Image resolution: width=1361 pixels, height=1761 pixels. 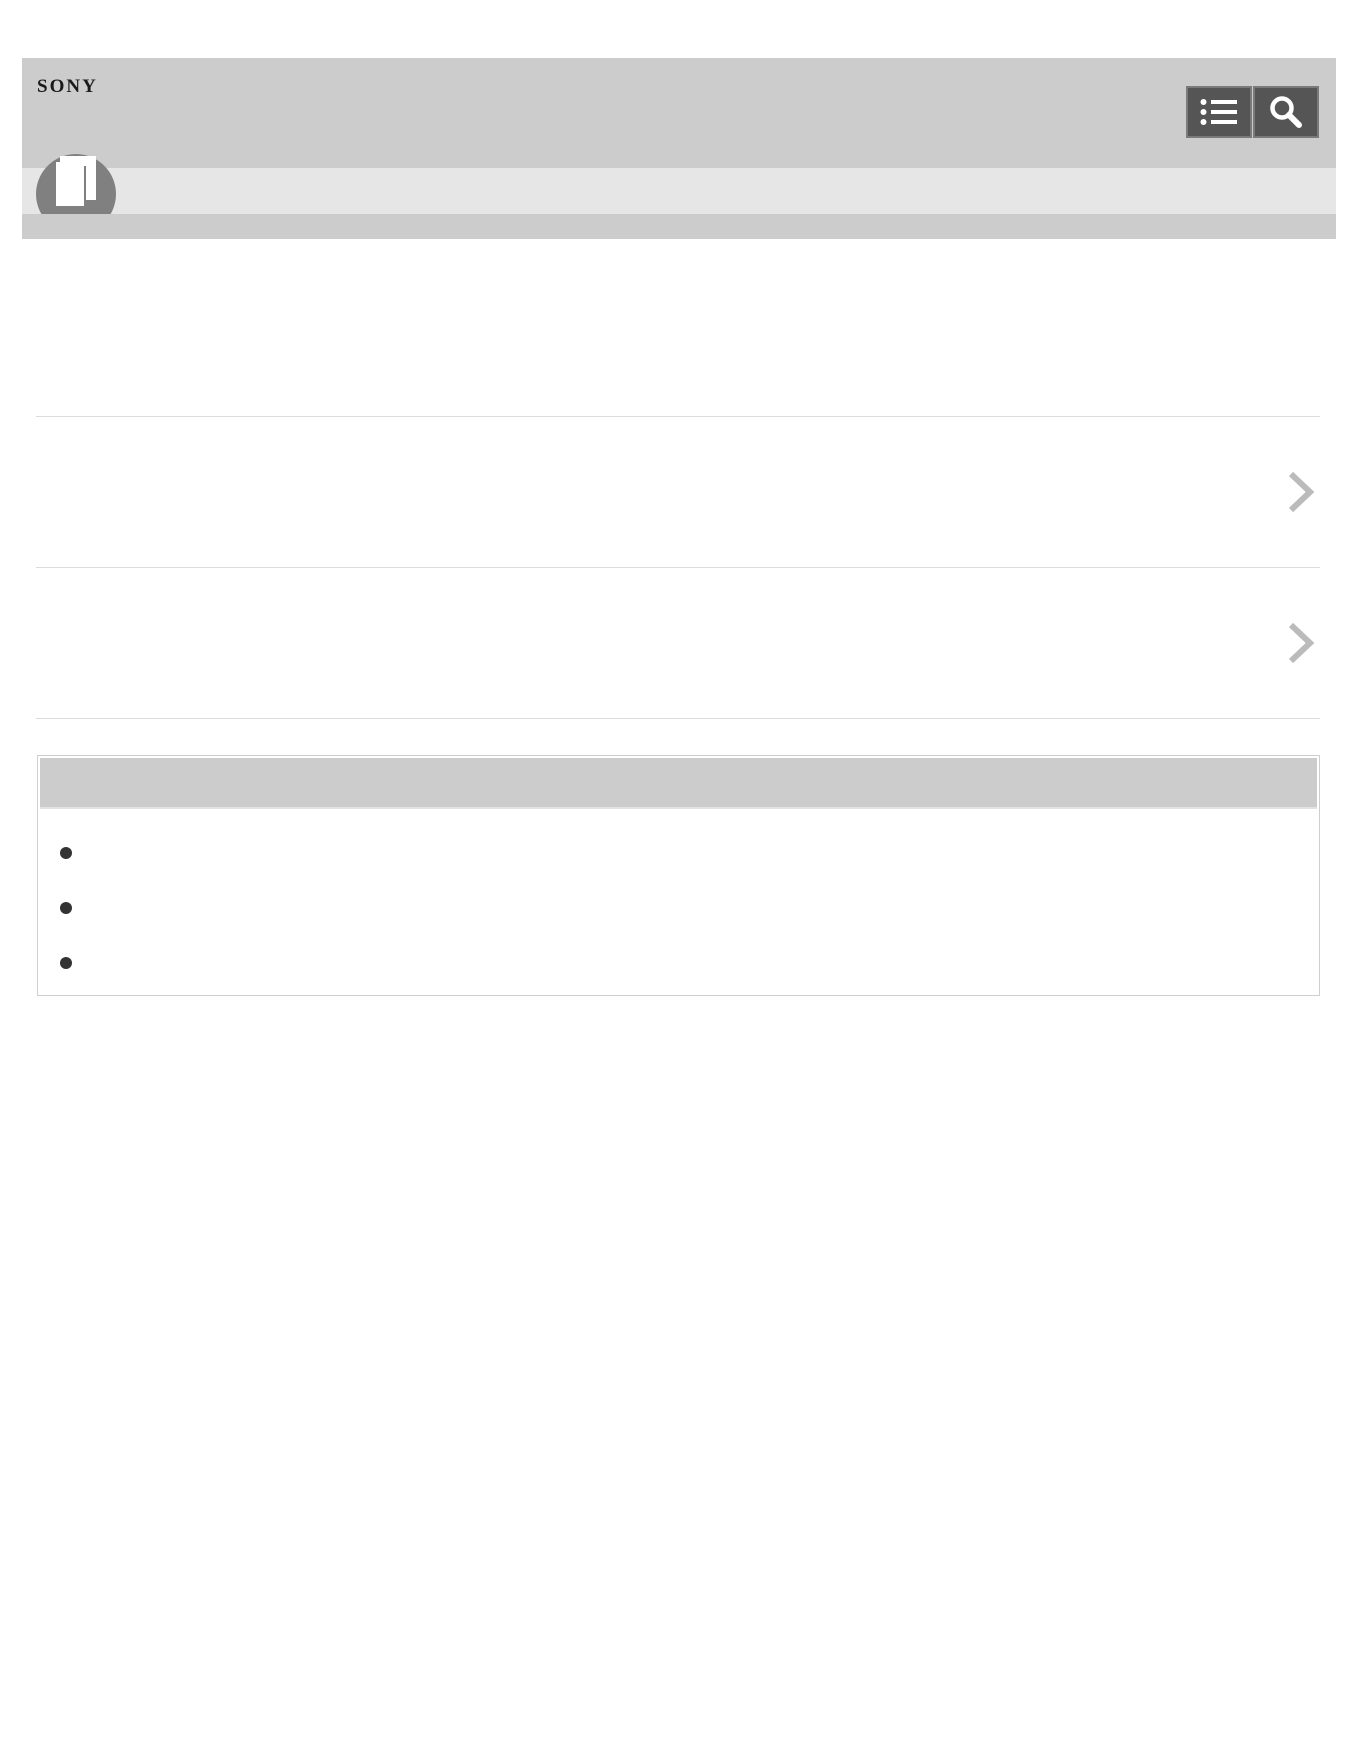 What do you see at coordinates (678, 783) in the screenshot?
I see `related-topics-header` at bounding box center [678, 783].